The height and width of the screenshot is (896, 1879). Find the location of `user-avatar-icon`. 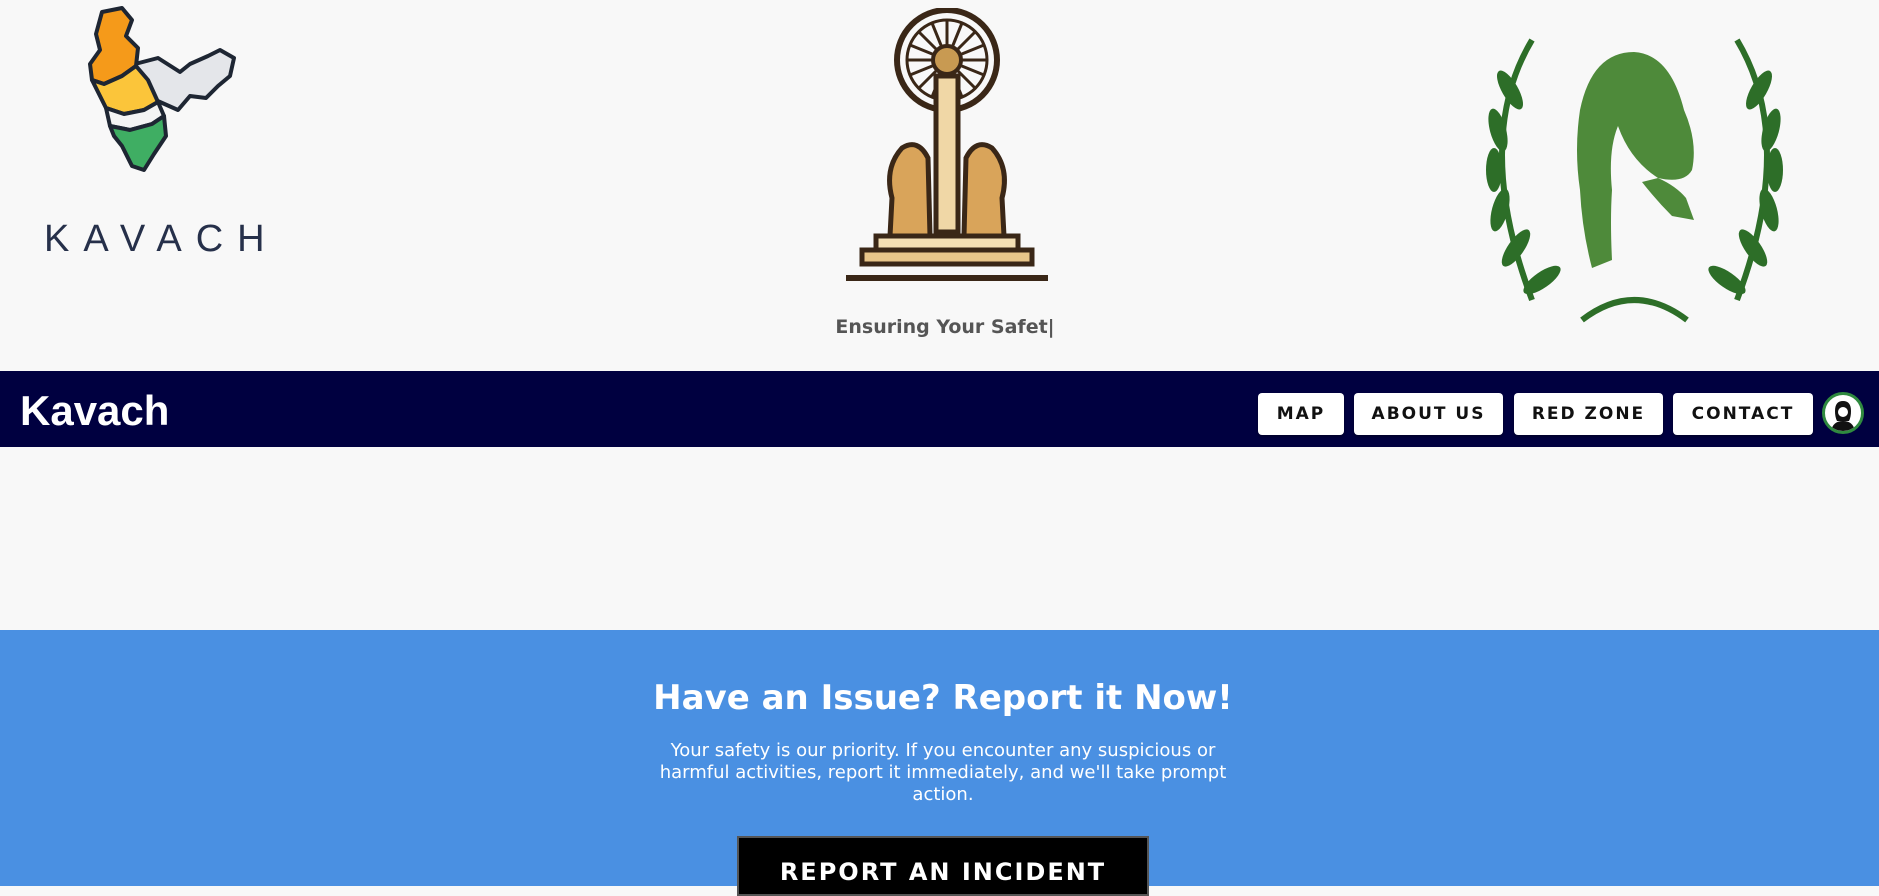

user-avatar-icon is located at coordinates (1843, 413).